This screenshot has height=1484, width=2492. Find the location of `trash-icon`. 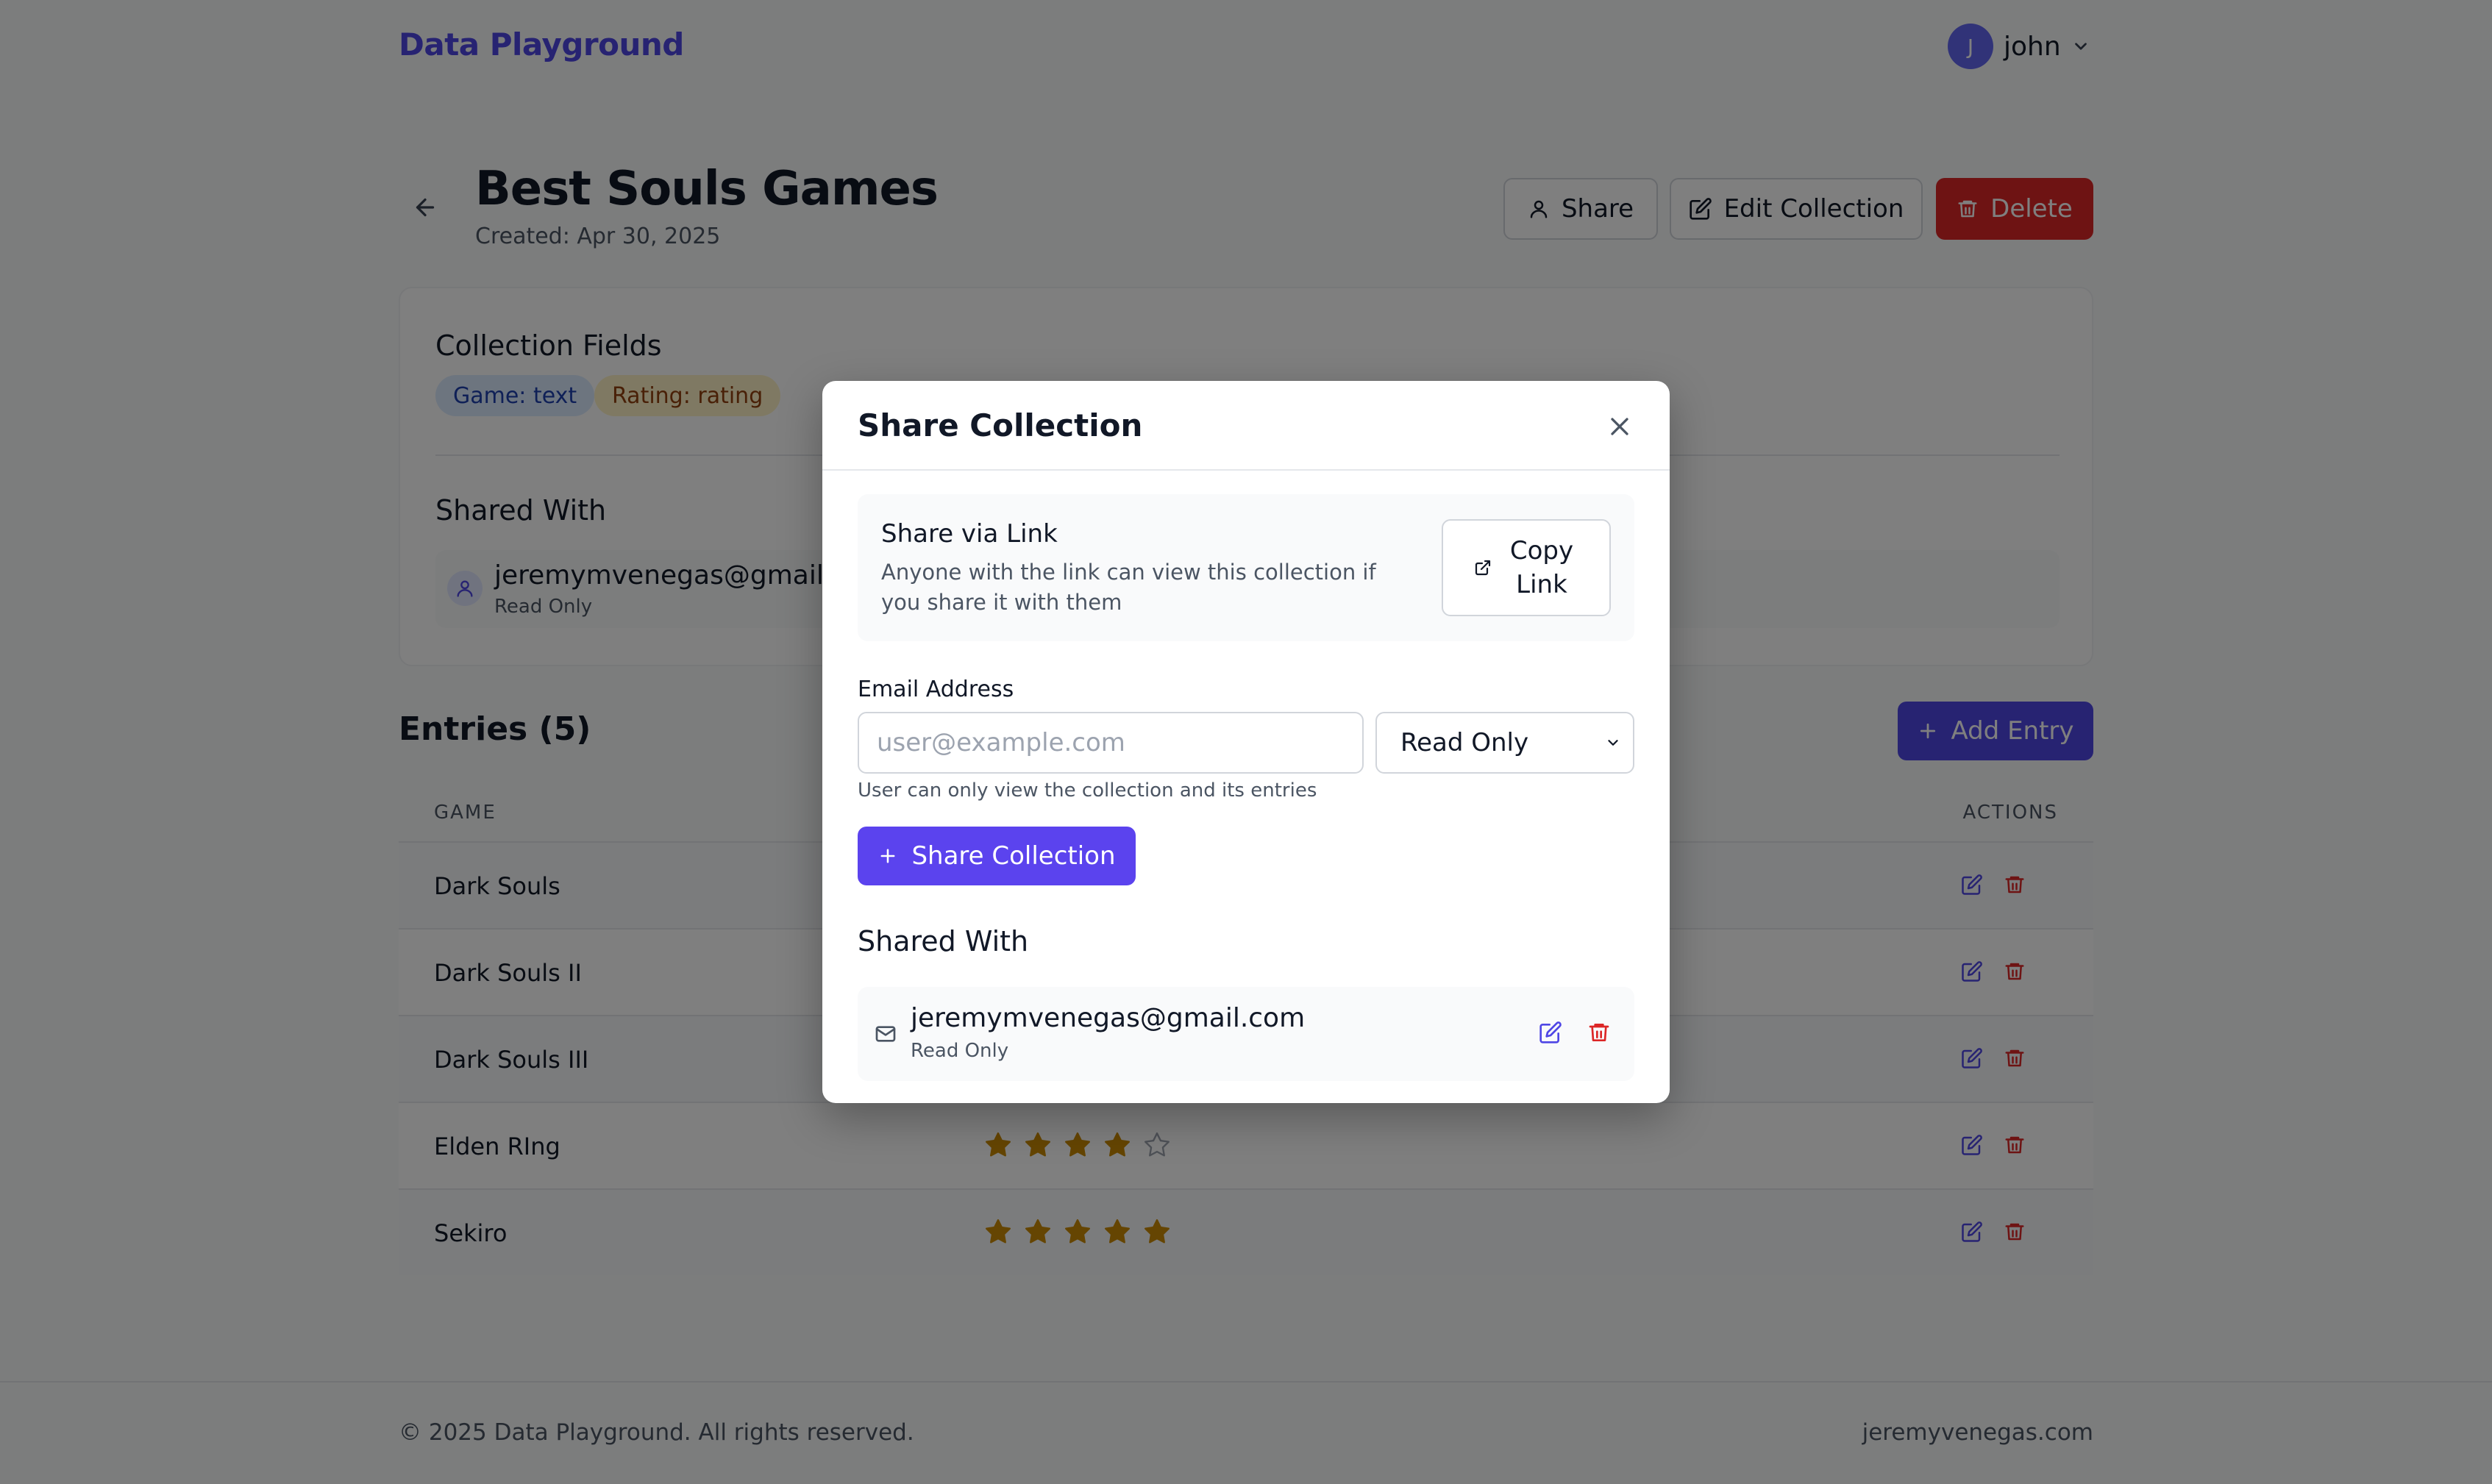

trash-icon is located at coordinates (1599, 1032).